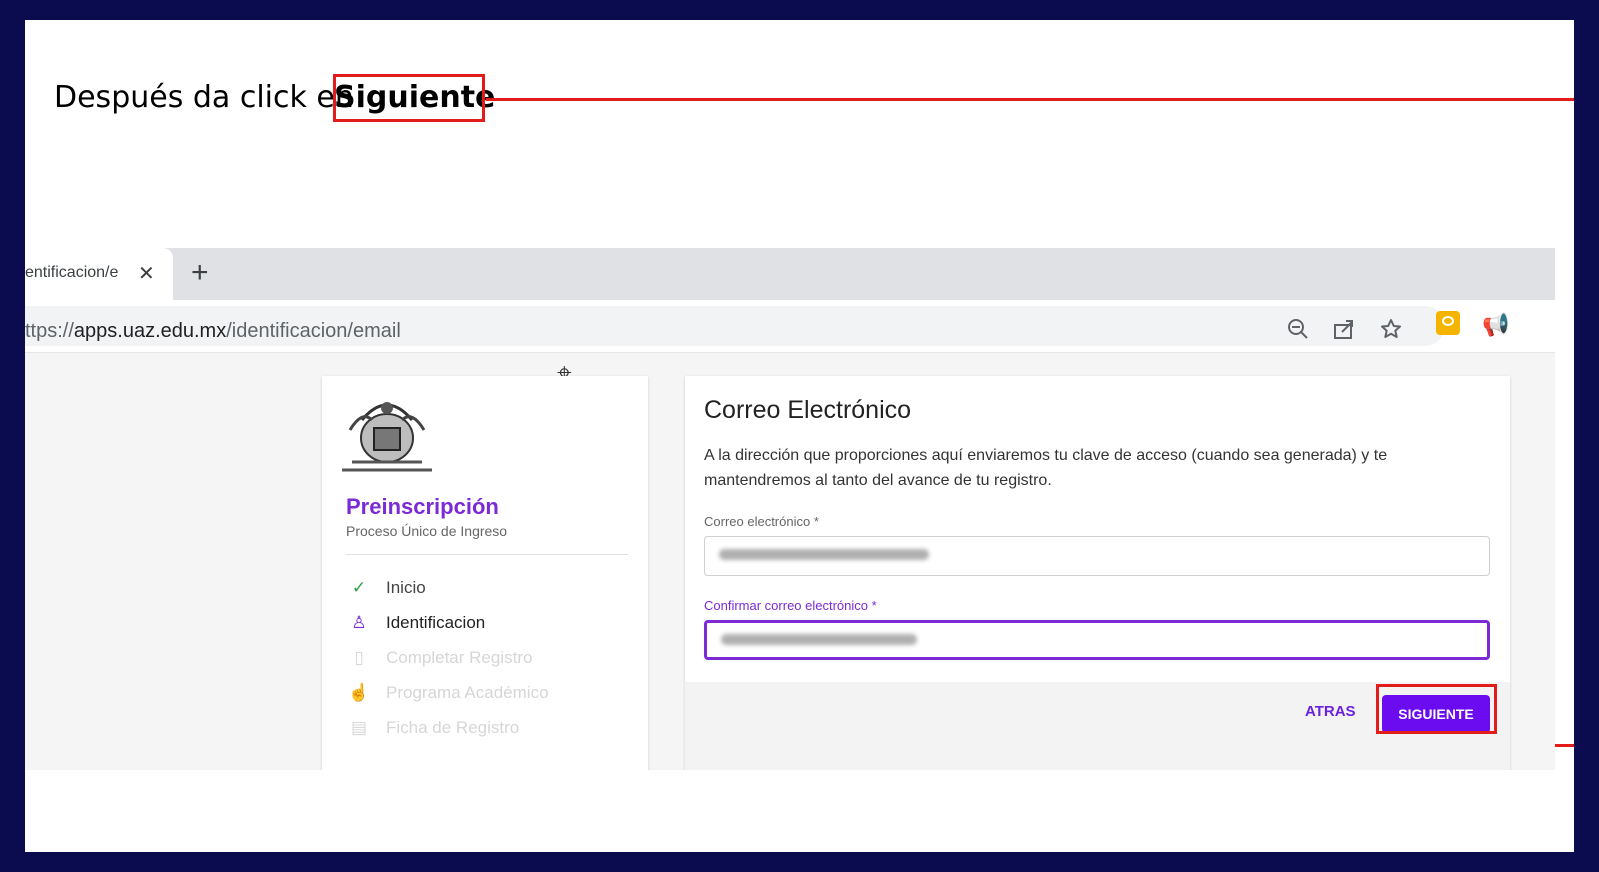  Describe the element at coordinates (427, 531) in the screenshot. I see `sidebar-subtitle: Proceso Único de Ingreso` at that location.